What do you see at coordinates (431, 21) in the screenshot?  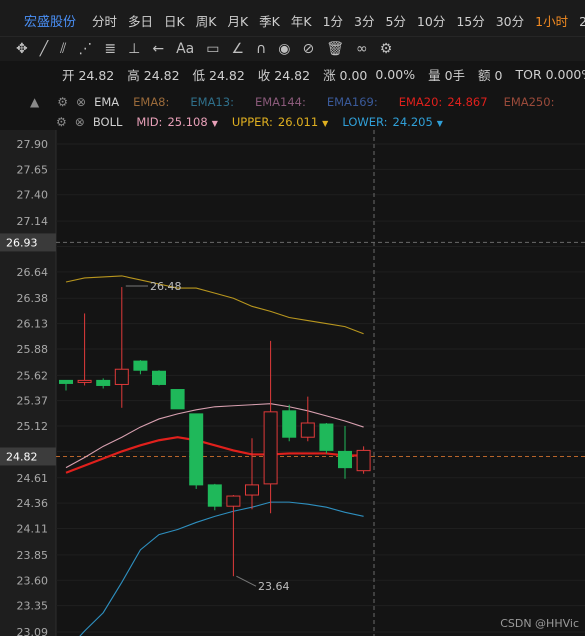 I see `tab-period: 10分` at bounding box center [431, 21].